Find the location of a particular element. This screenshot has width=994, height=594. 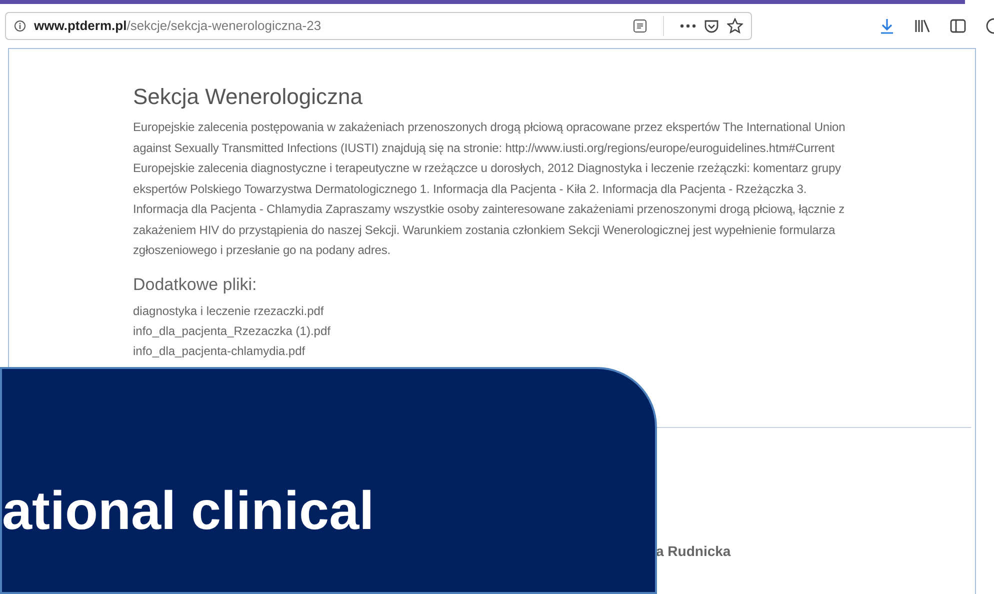

sidebar-icon is located at coordinates (958, 26).